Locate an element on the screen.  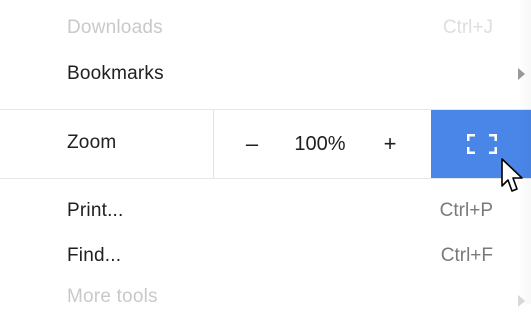
menu-divider is located at coordinates (265, 178).